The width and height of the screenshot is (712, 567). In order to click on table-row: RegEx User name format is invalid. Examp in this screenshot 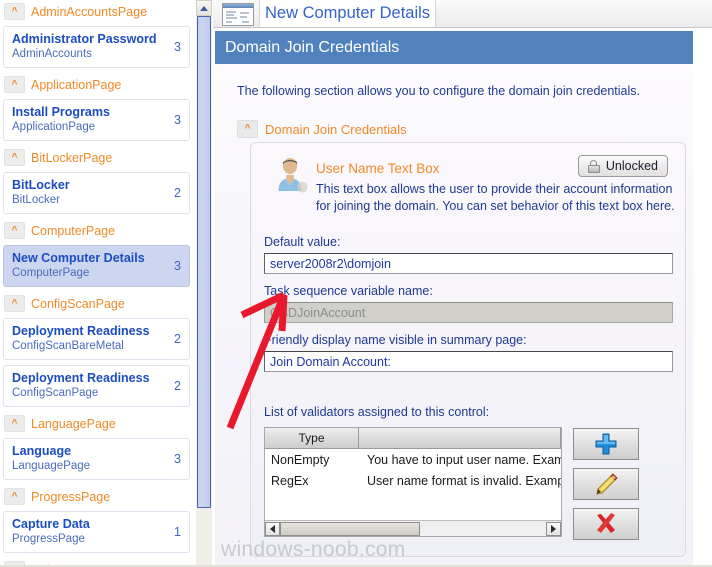, I will do `click(413, 480)`.